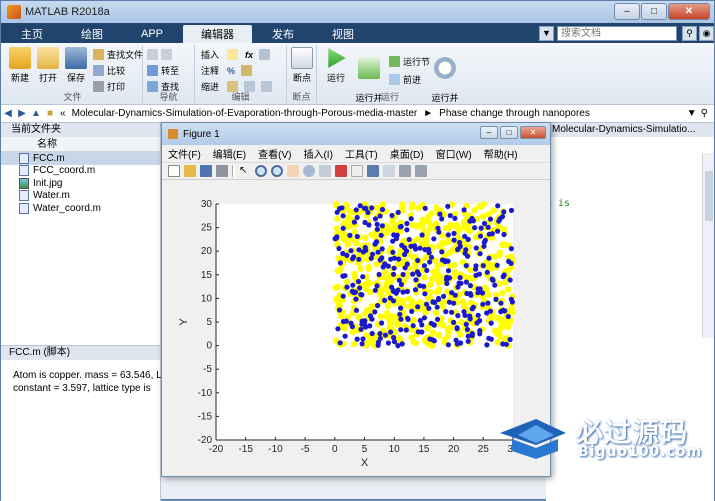 This screenshot has height=501, width=715. What do you see at coordinates (207, 228) in the screenshot?
I see `y-tick-label: 25` at bounding box center [207, 228].